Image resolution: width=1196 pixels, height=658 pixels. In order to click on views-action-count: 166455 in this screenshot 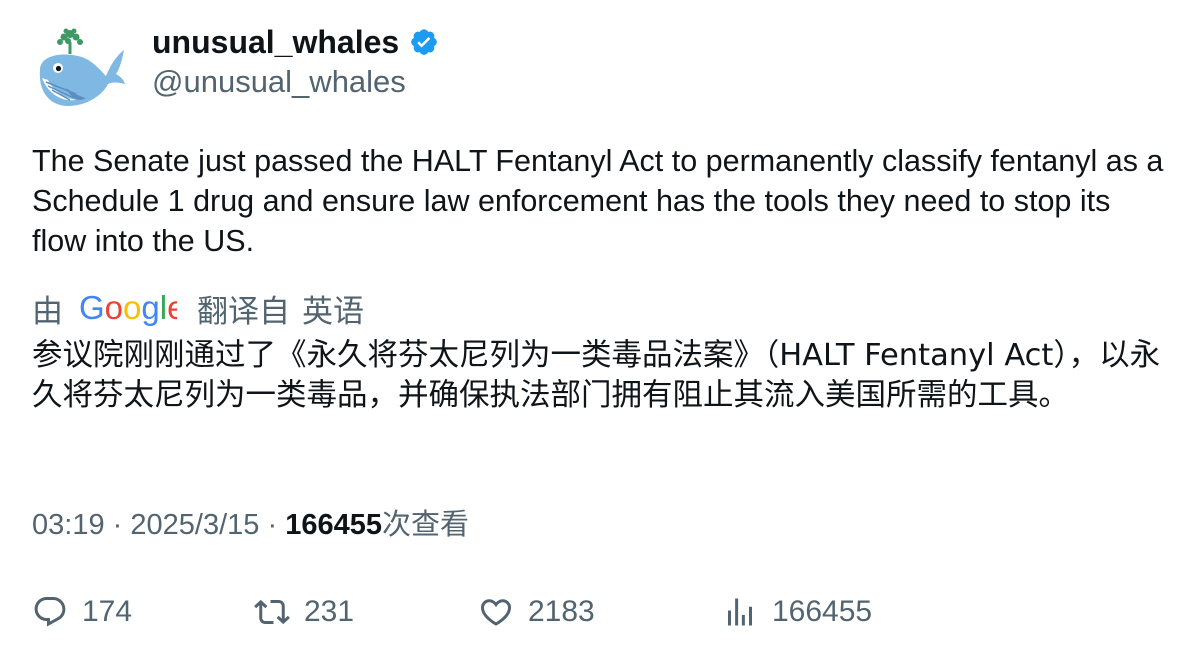, I will do `click(822, 611)`.